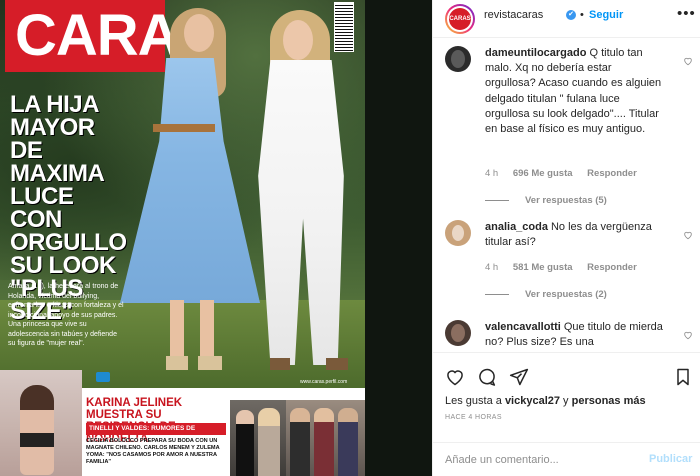 Image resolution: width=700 pixels, height=476 pixels. I want to click on cover-website: www.caras.perfil.com, so click(324, 382).